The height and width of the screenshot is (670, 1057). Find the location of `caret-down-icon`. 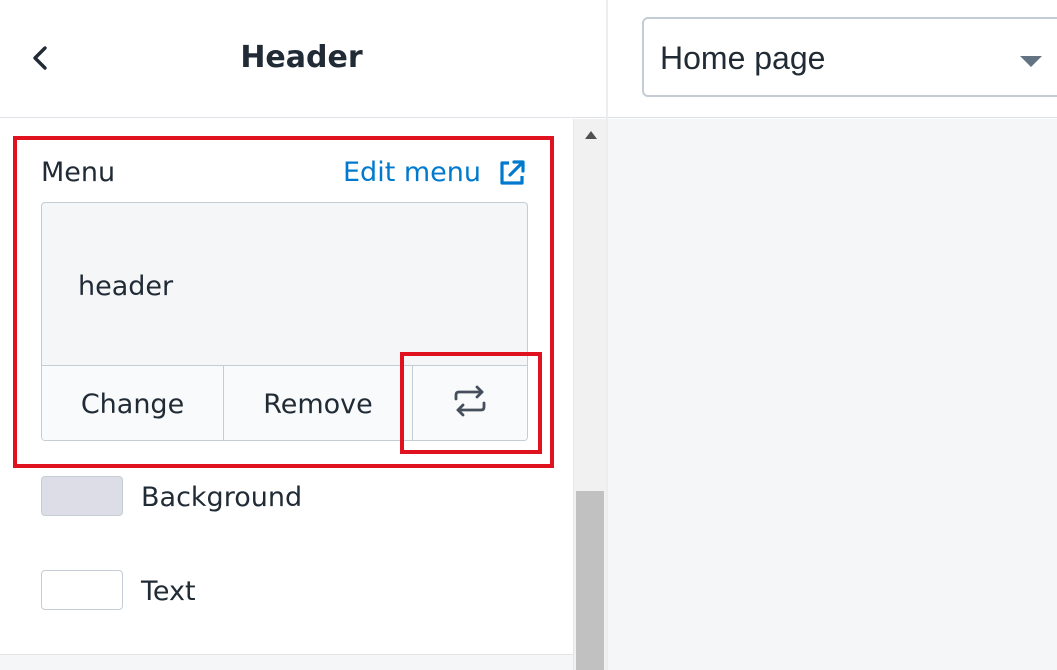

caret-down-icon is located at coordinates (1031, 60).